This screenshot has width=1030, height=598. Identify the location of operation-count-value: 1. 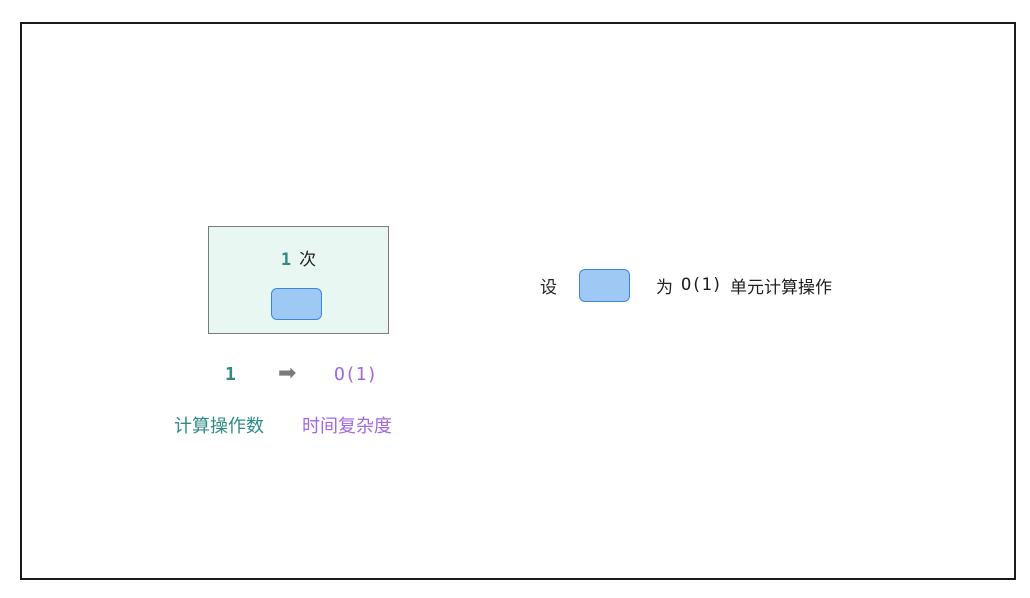
(230, 374).